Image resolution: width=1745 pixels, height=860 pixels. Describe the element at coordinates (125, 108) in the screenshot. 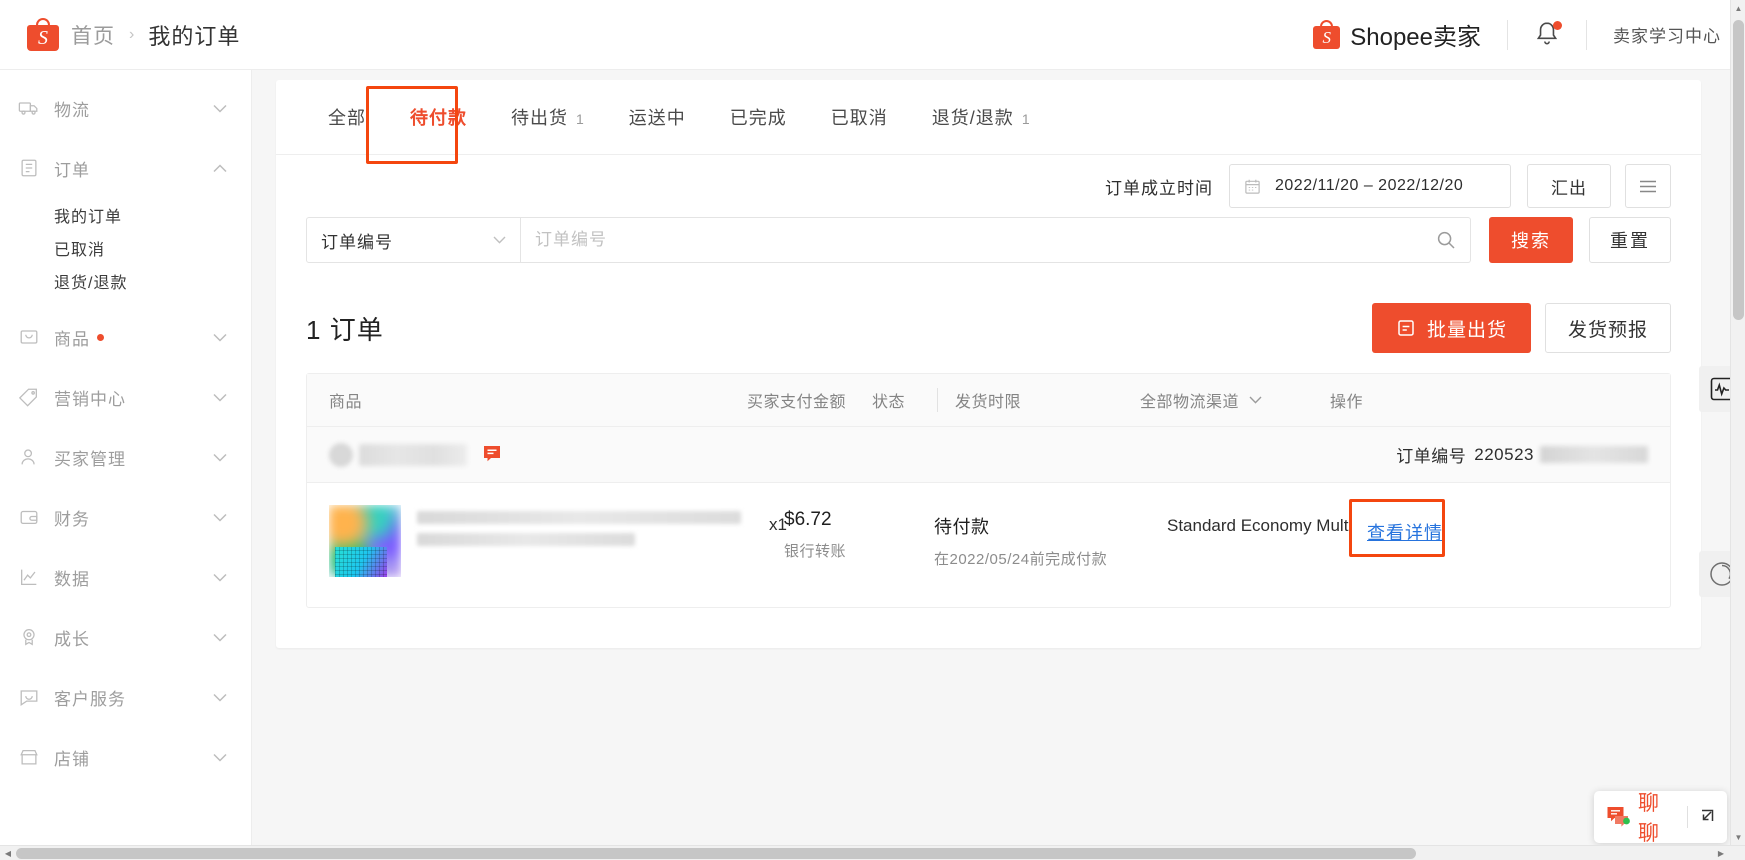

I see `sidebar-item-logistics: 物流` at that location.